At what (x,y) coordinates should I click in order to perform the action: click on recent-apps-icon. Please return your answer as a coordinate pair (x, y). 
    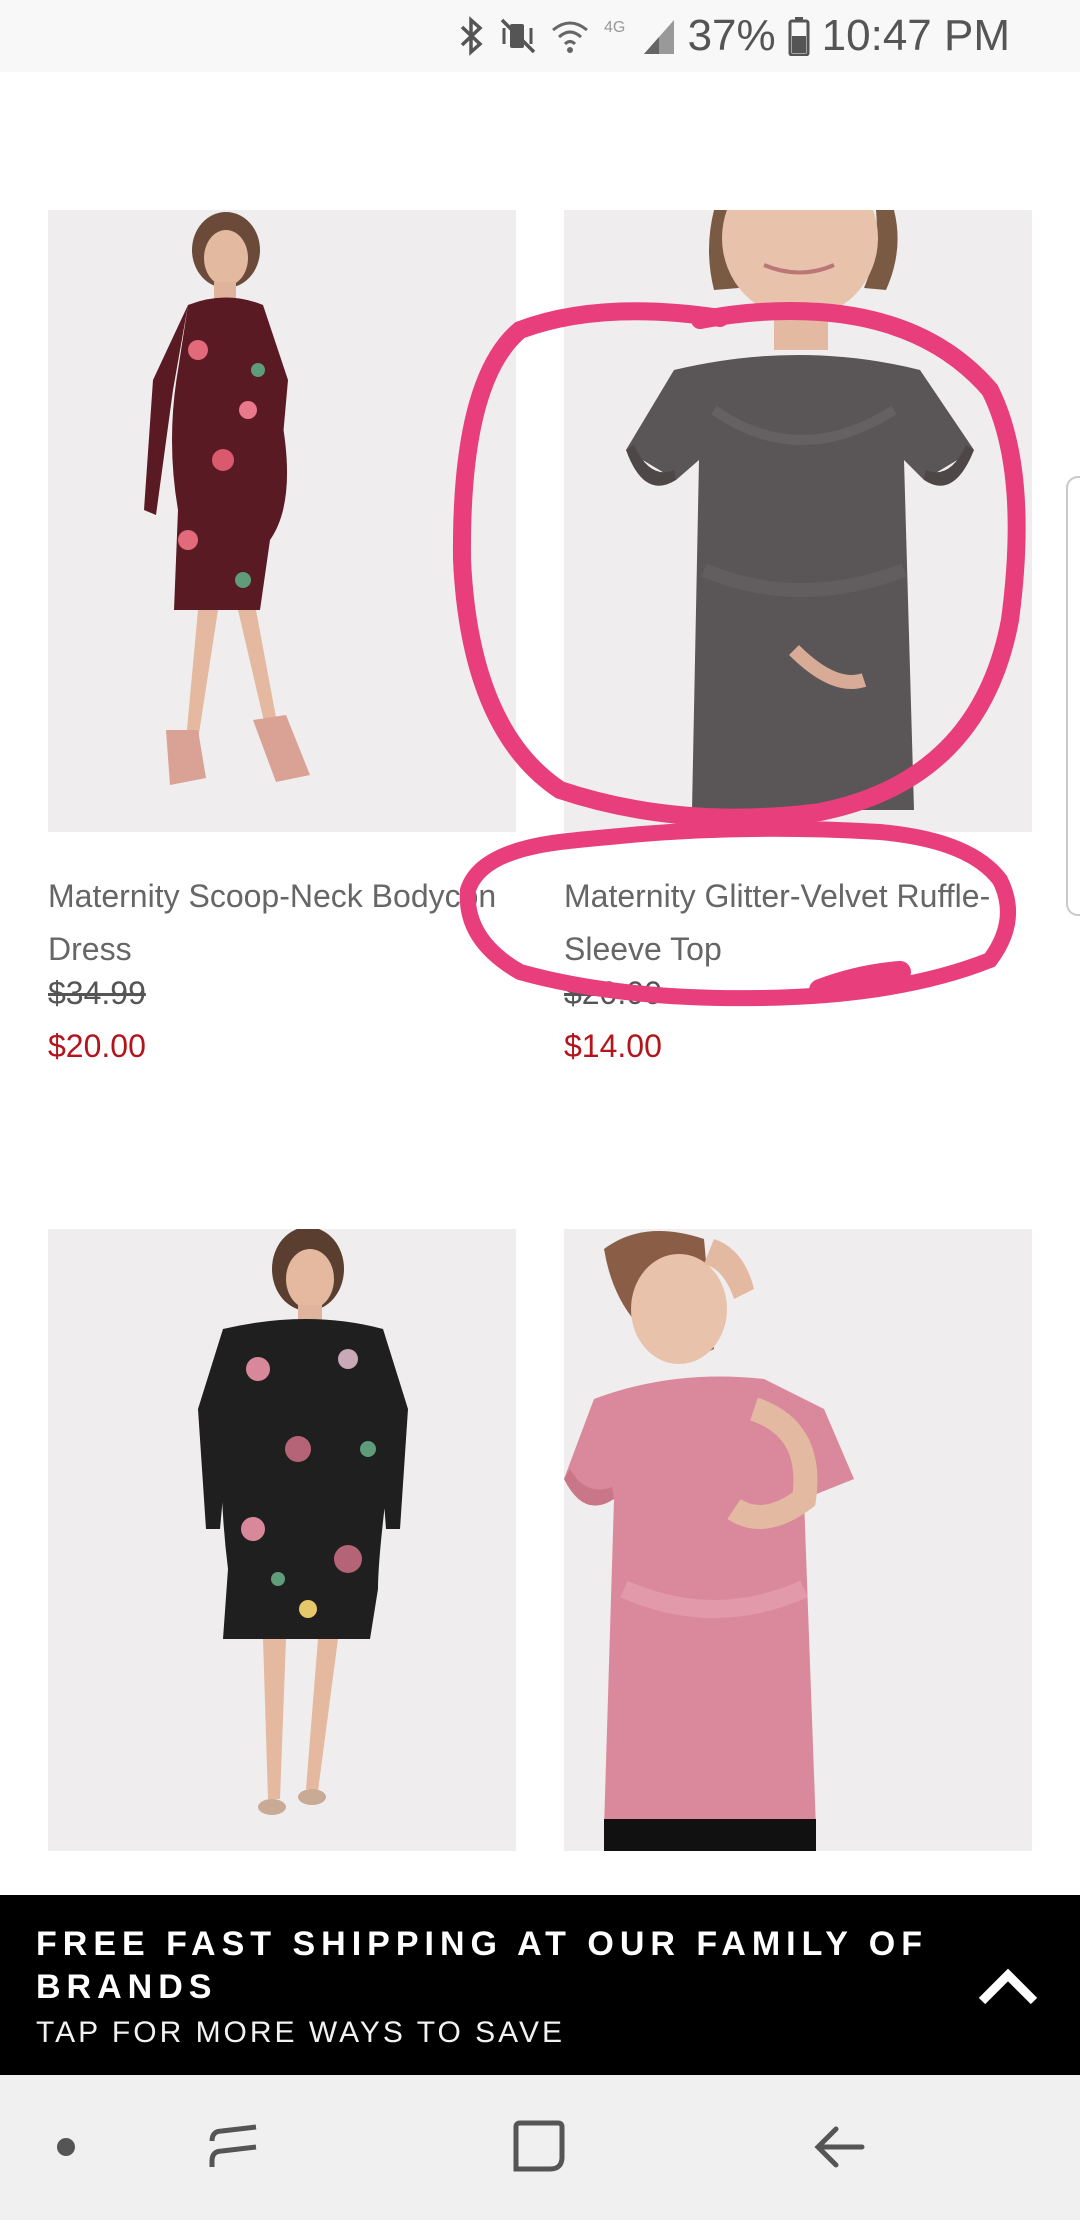
    Looking at the image, I should click on (236, 2147).